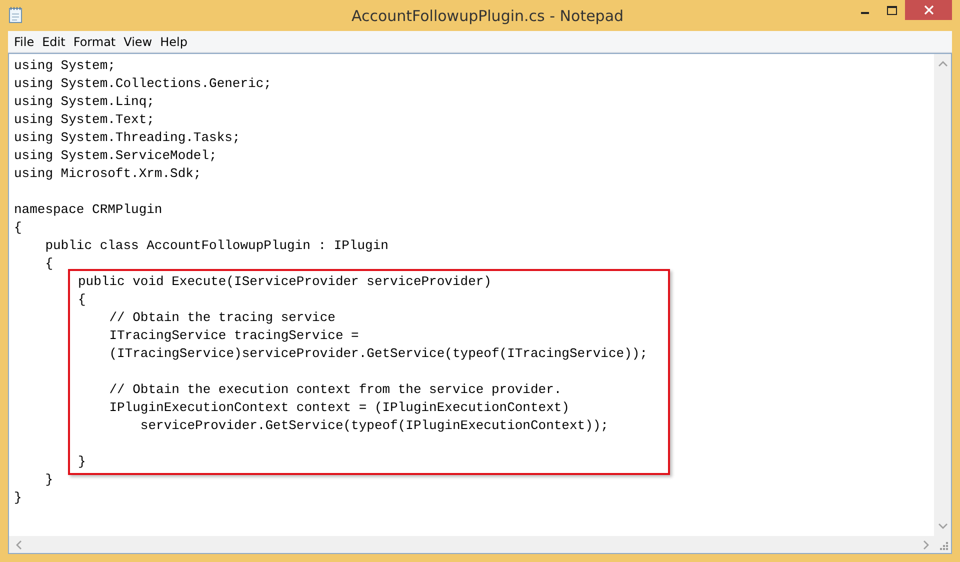 The height and width of the screenshot is (562, 960). Describe the element at coordinates (378, 353) in the screenshot. I see `code-line: (ITracingService)serviceProvider.GetService(typeof(ITracingService));` at that location.